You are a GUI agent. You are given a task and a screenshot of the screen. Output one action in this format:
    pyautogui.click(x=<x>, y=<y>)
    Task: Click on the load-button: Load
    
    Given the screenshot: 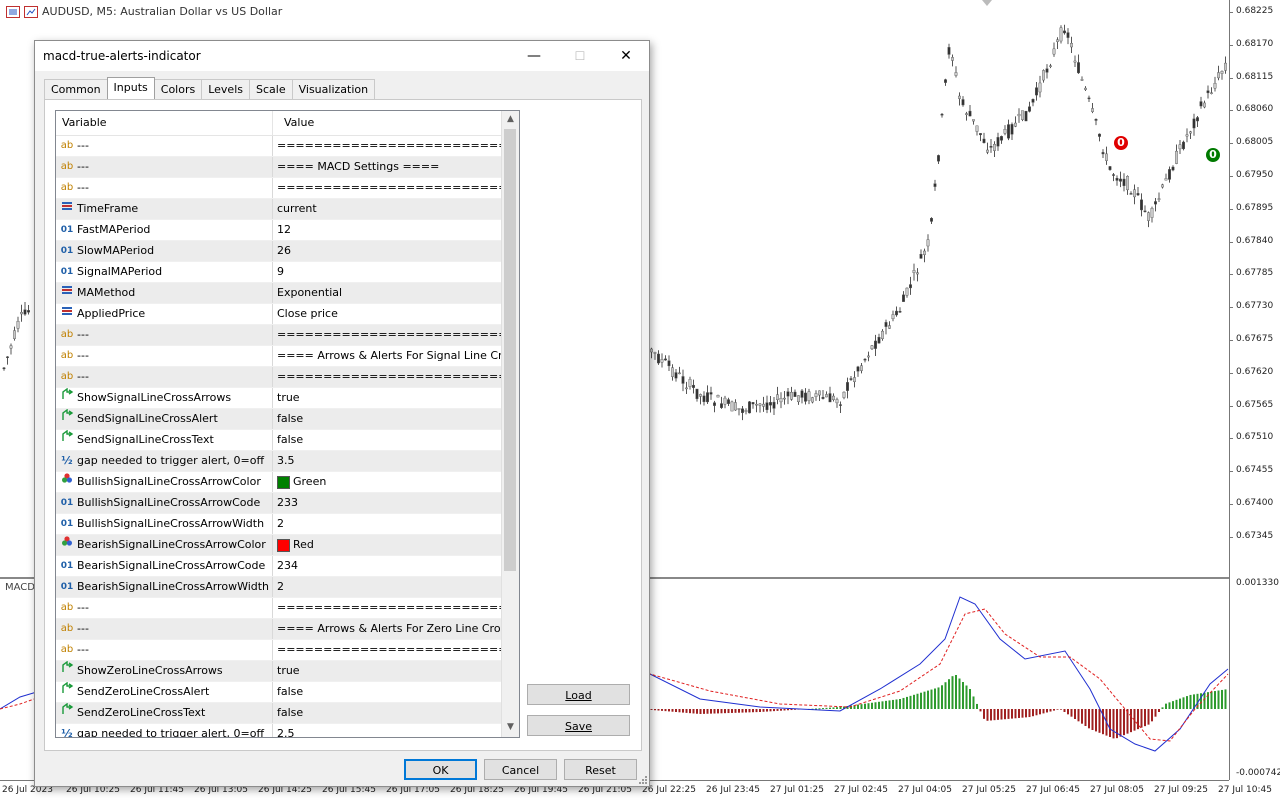 What is the action you would take?
    pyautogui.click(x=578, y=694)
    